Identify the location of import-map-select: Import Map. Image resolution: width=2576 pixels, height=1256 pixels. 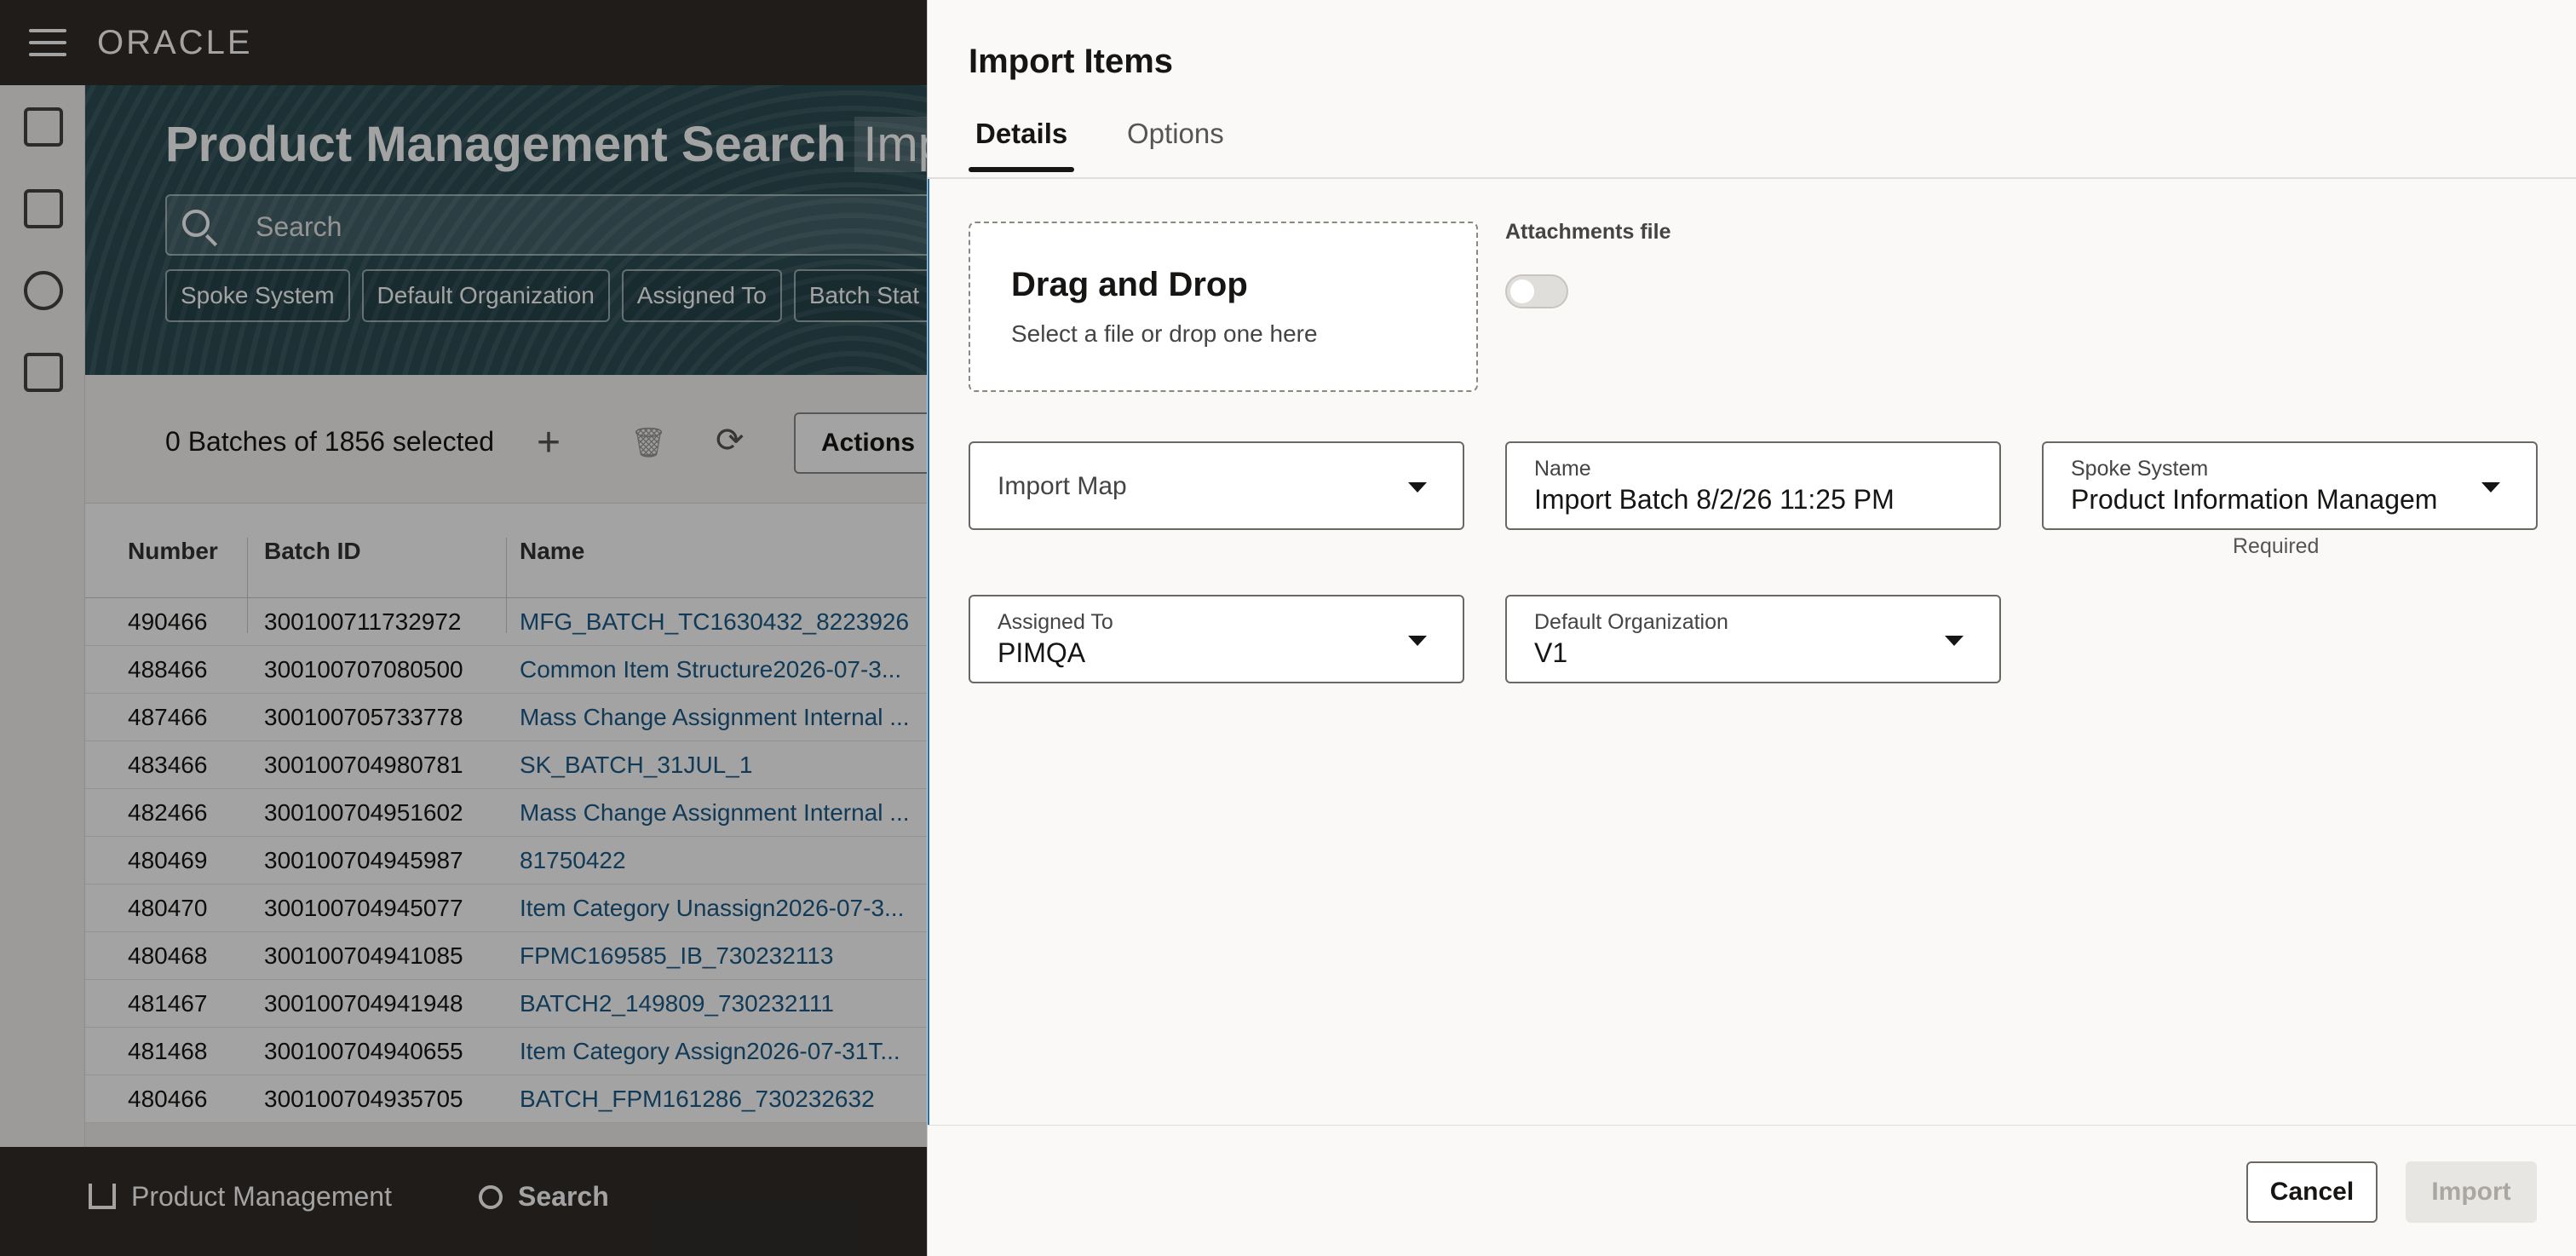
(1217, 486).